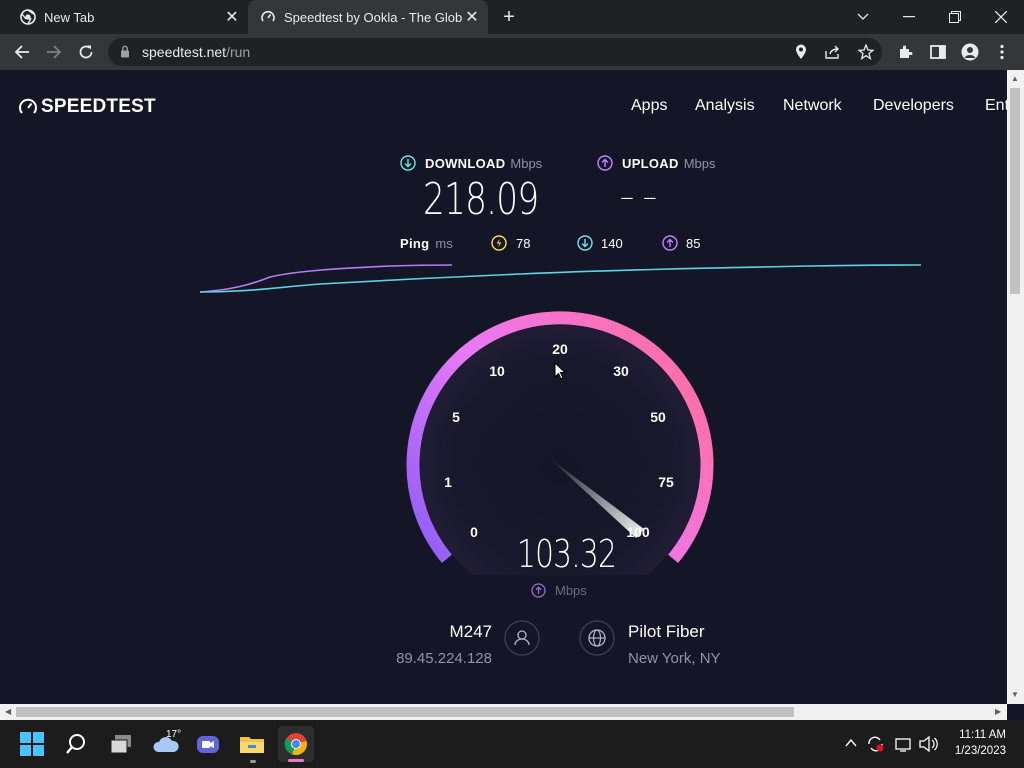 The image size is (1024, 768). What do you see at coordinates (415, 243) in the screenshot?
I see `ping-label: Ping` at bounding box center [415, 243].